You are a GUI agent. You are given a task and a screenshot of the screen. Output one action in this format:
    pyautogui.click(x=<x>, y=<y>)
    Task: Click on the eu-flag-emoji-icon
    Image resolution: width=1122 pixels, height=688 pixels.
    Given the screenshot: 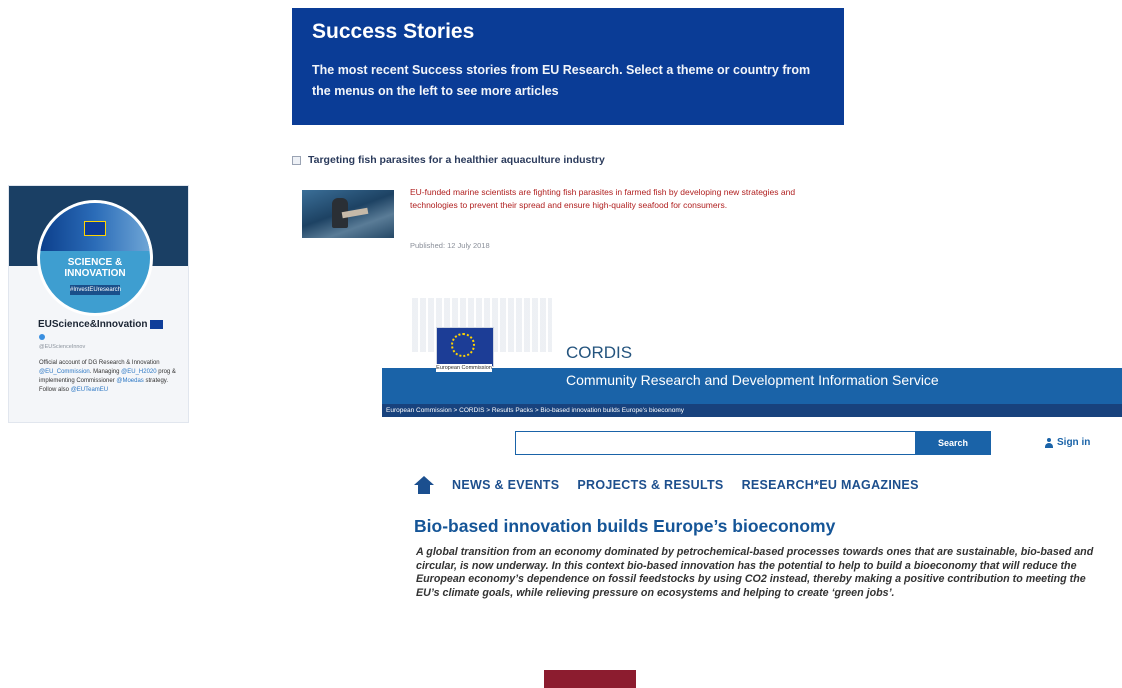 What is the action you would take?
    pyautogui.click(x=157, y=324)
    